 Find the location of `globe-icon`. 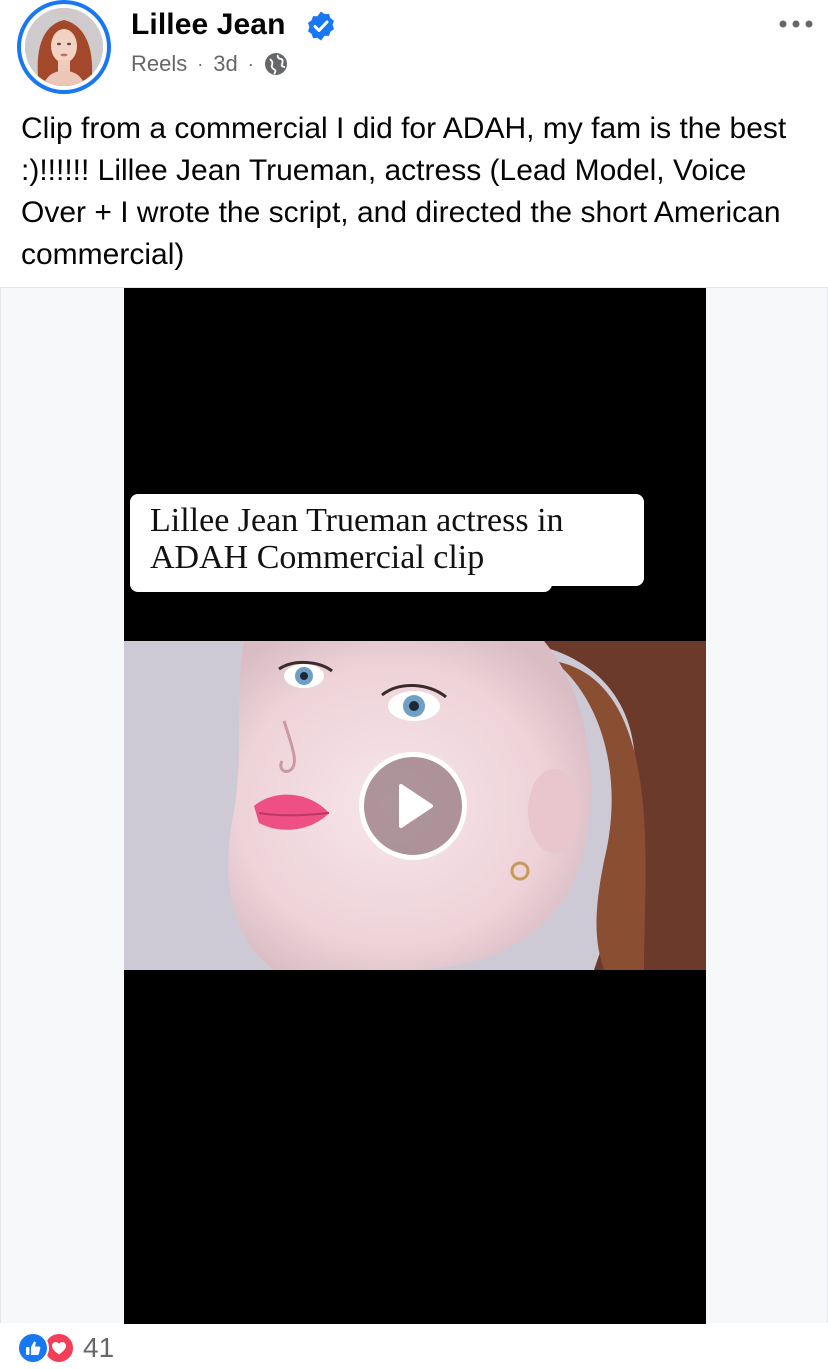

globe-icon is located at coordinates (276, 64).